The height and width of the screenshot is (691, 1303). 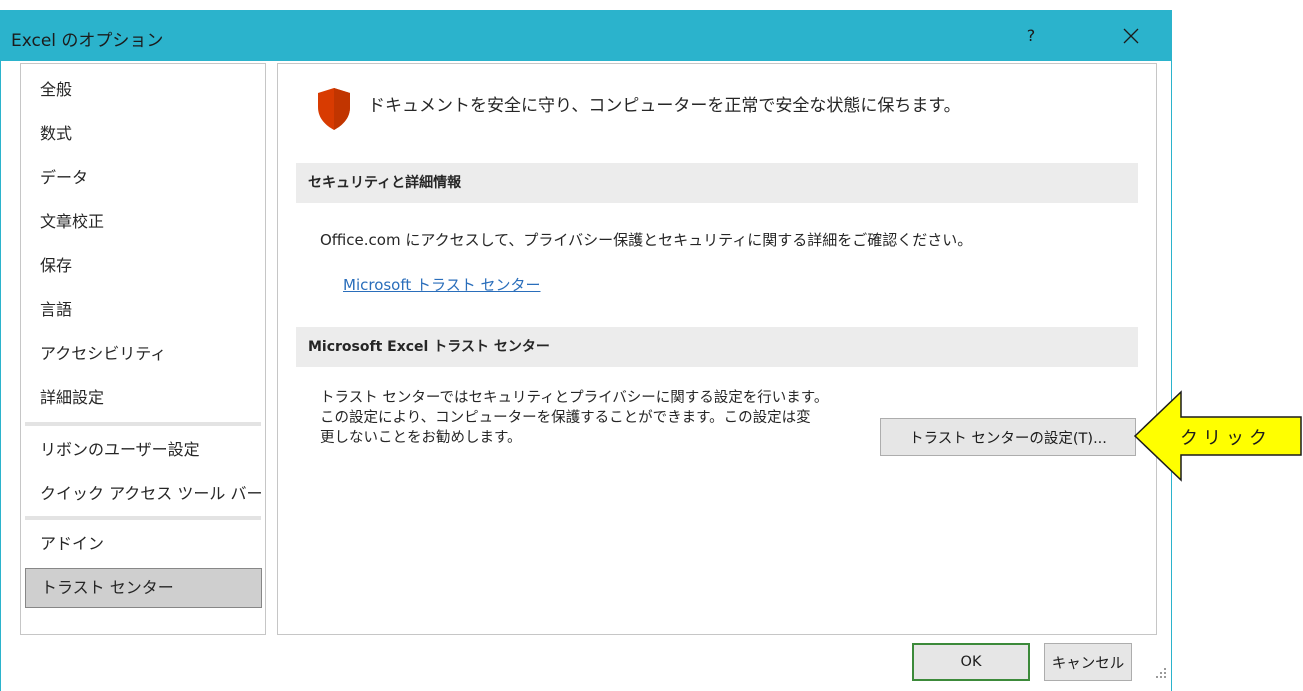 I want to click on sidebar-item-accessibility: アクセシビリティ, so click(x=143, y=354).